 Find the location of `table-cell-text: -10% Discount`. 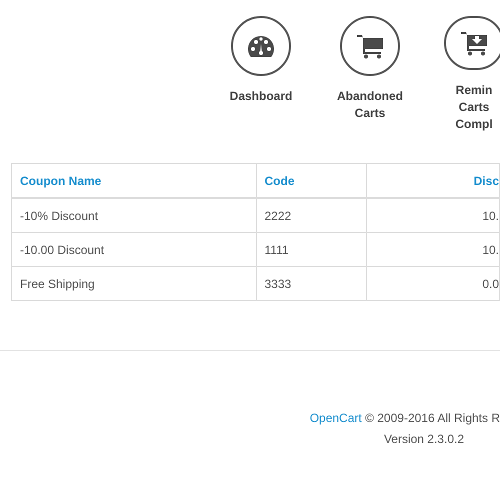

table-cell-text: -10% Discount is located at coordinates (59, 216).